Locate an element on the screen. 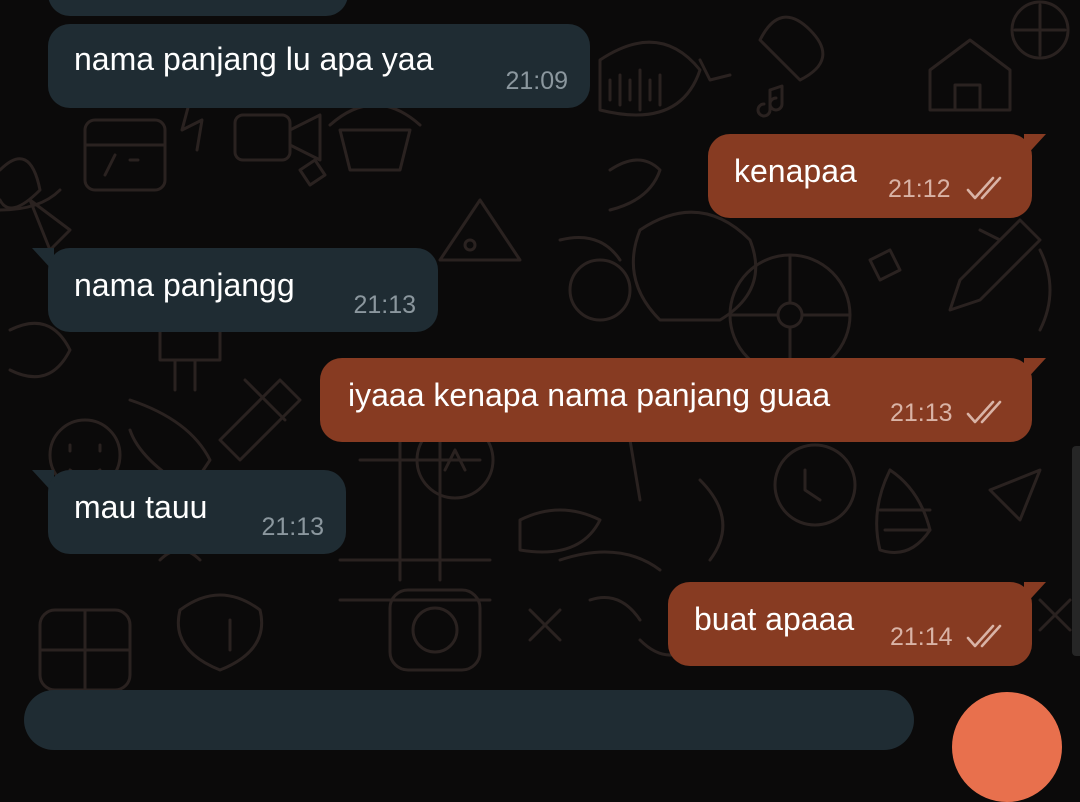 Image resolution: width=1080 pixels, height=802 pixels. message-time: 21:09 is located at coordinates (536, 81).